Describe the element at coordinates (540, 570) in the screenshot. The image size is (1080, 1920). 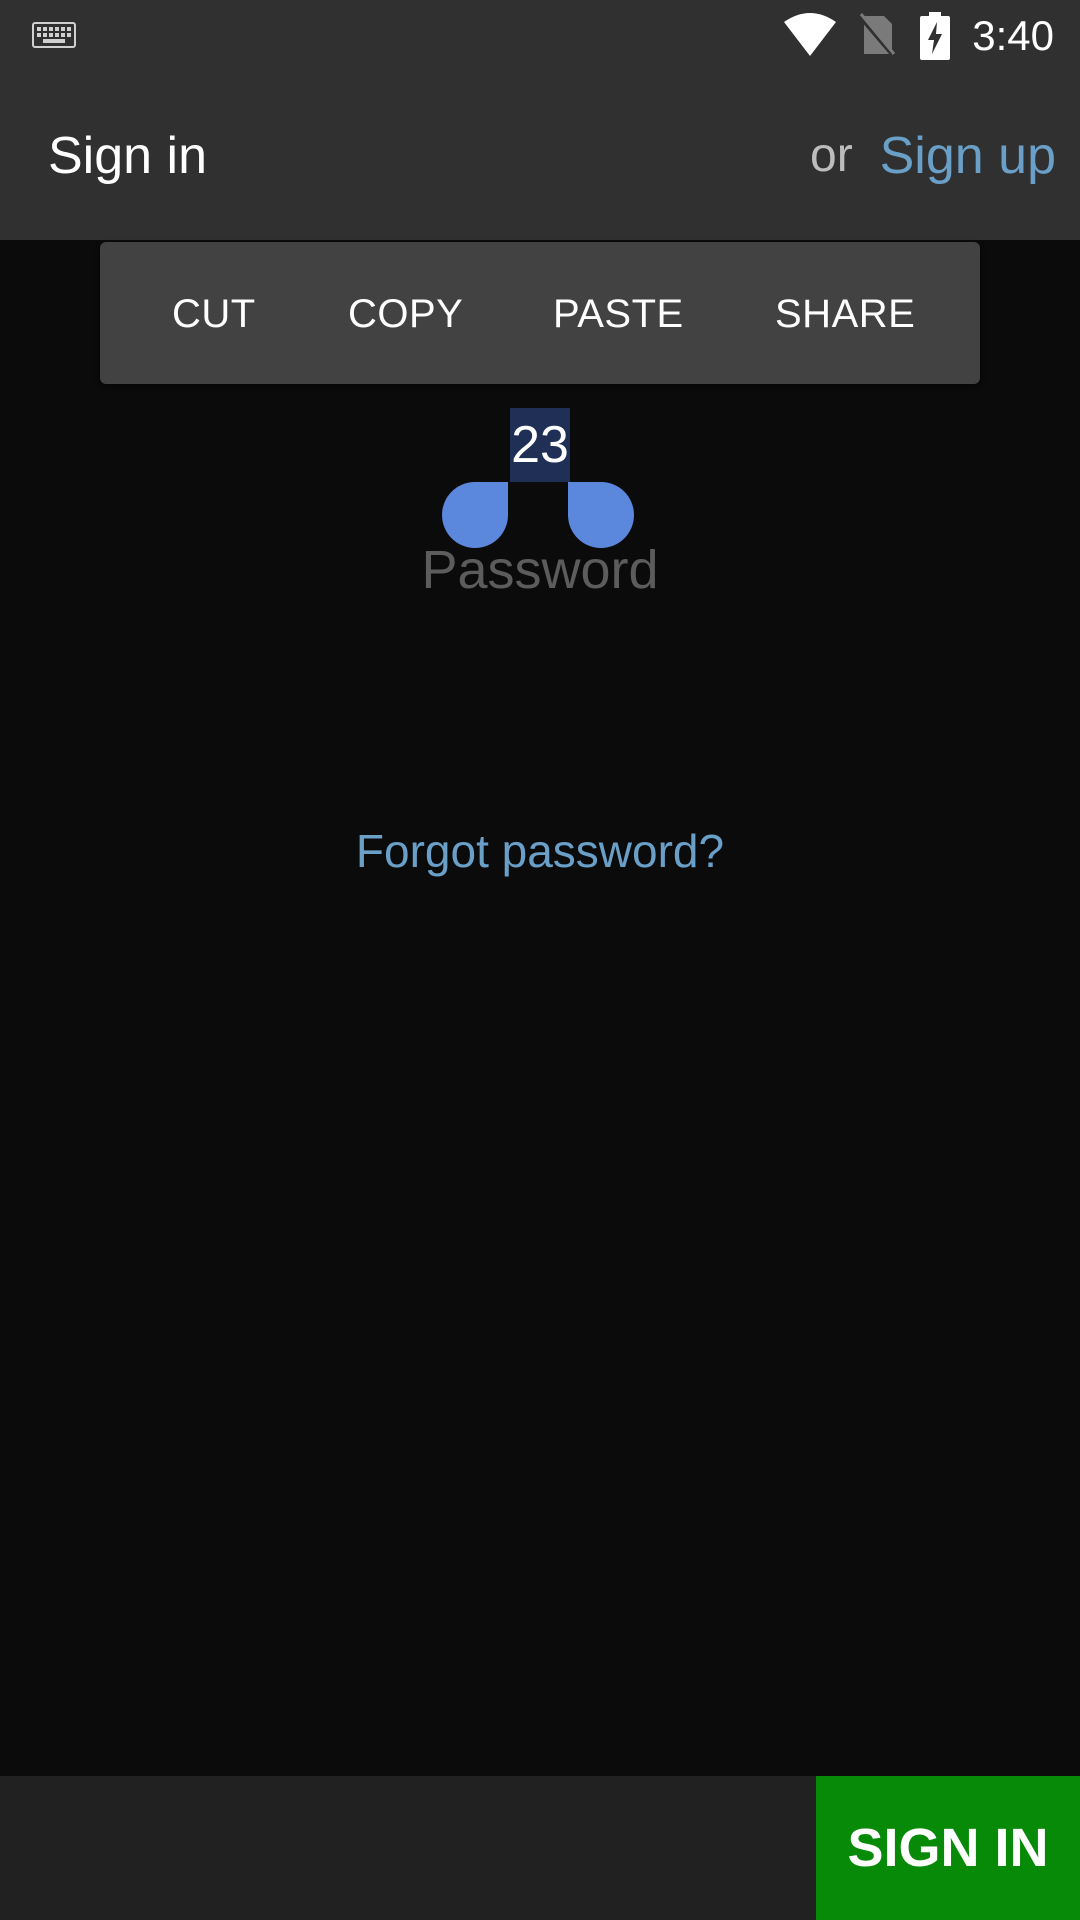
I see `password-field-placeholder: Password` at that location.